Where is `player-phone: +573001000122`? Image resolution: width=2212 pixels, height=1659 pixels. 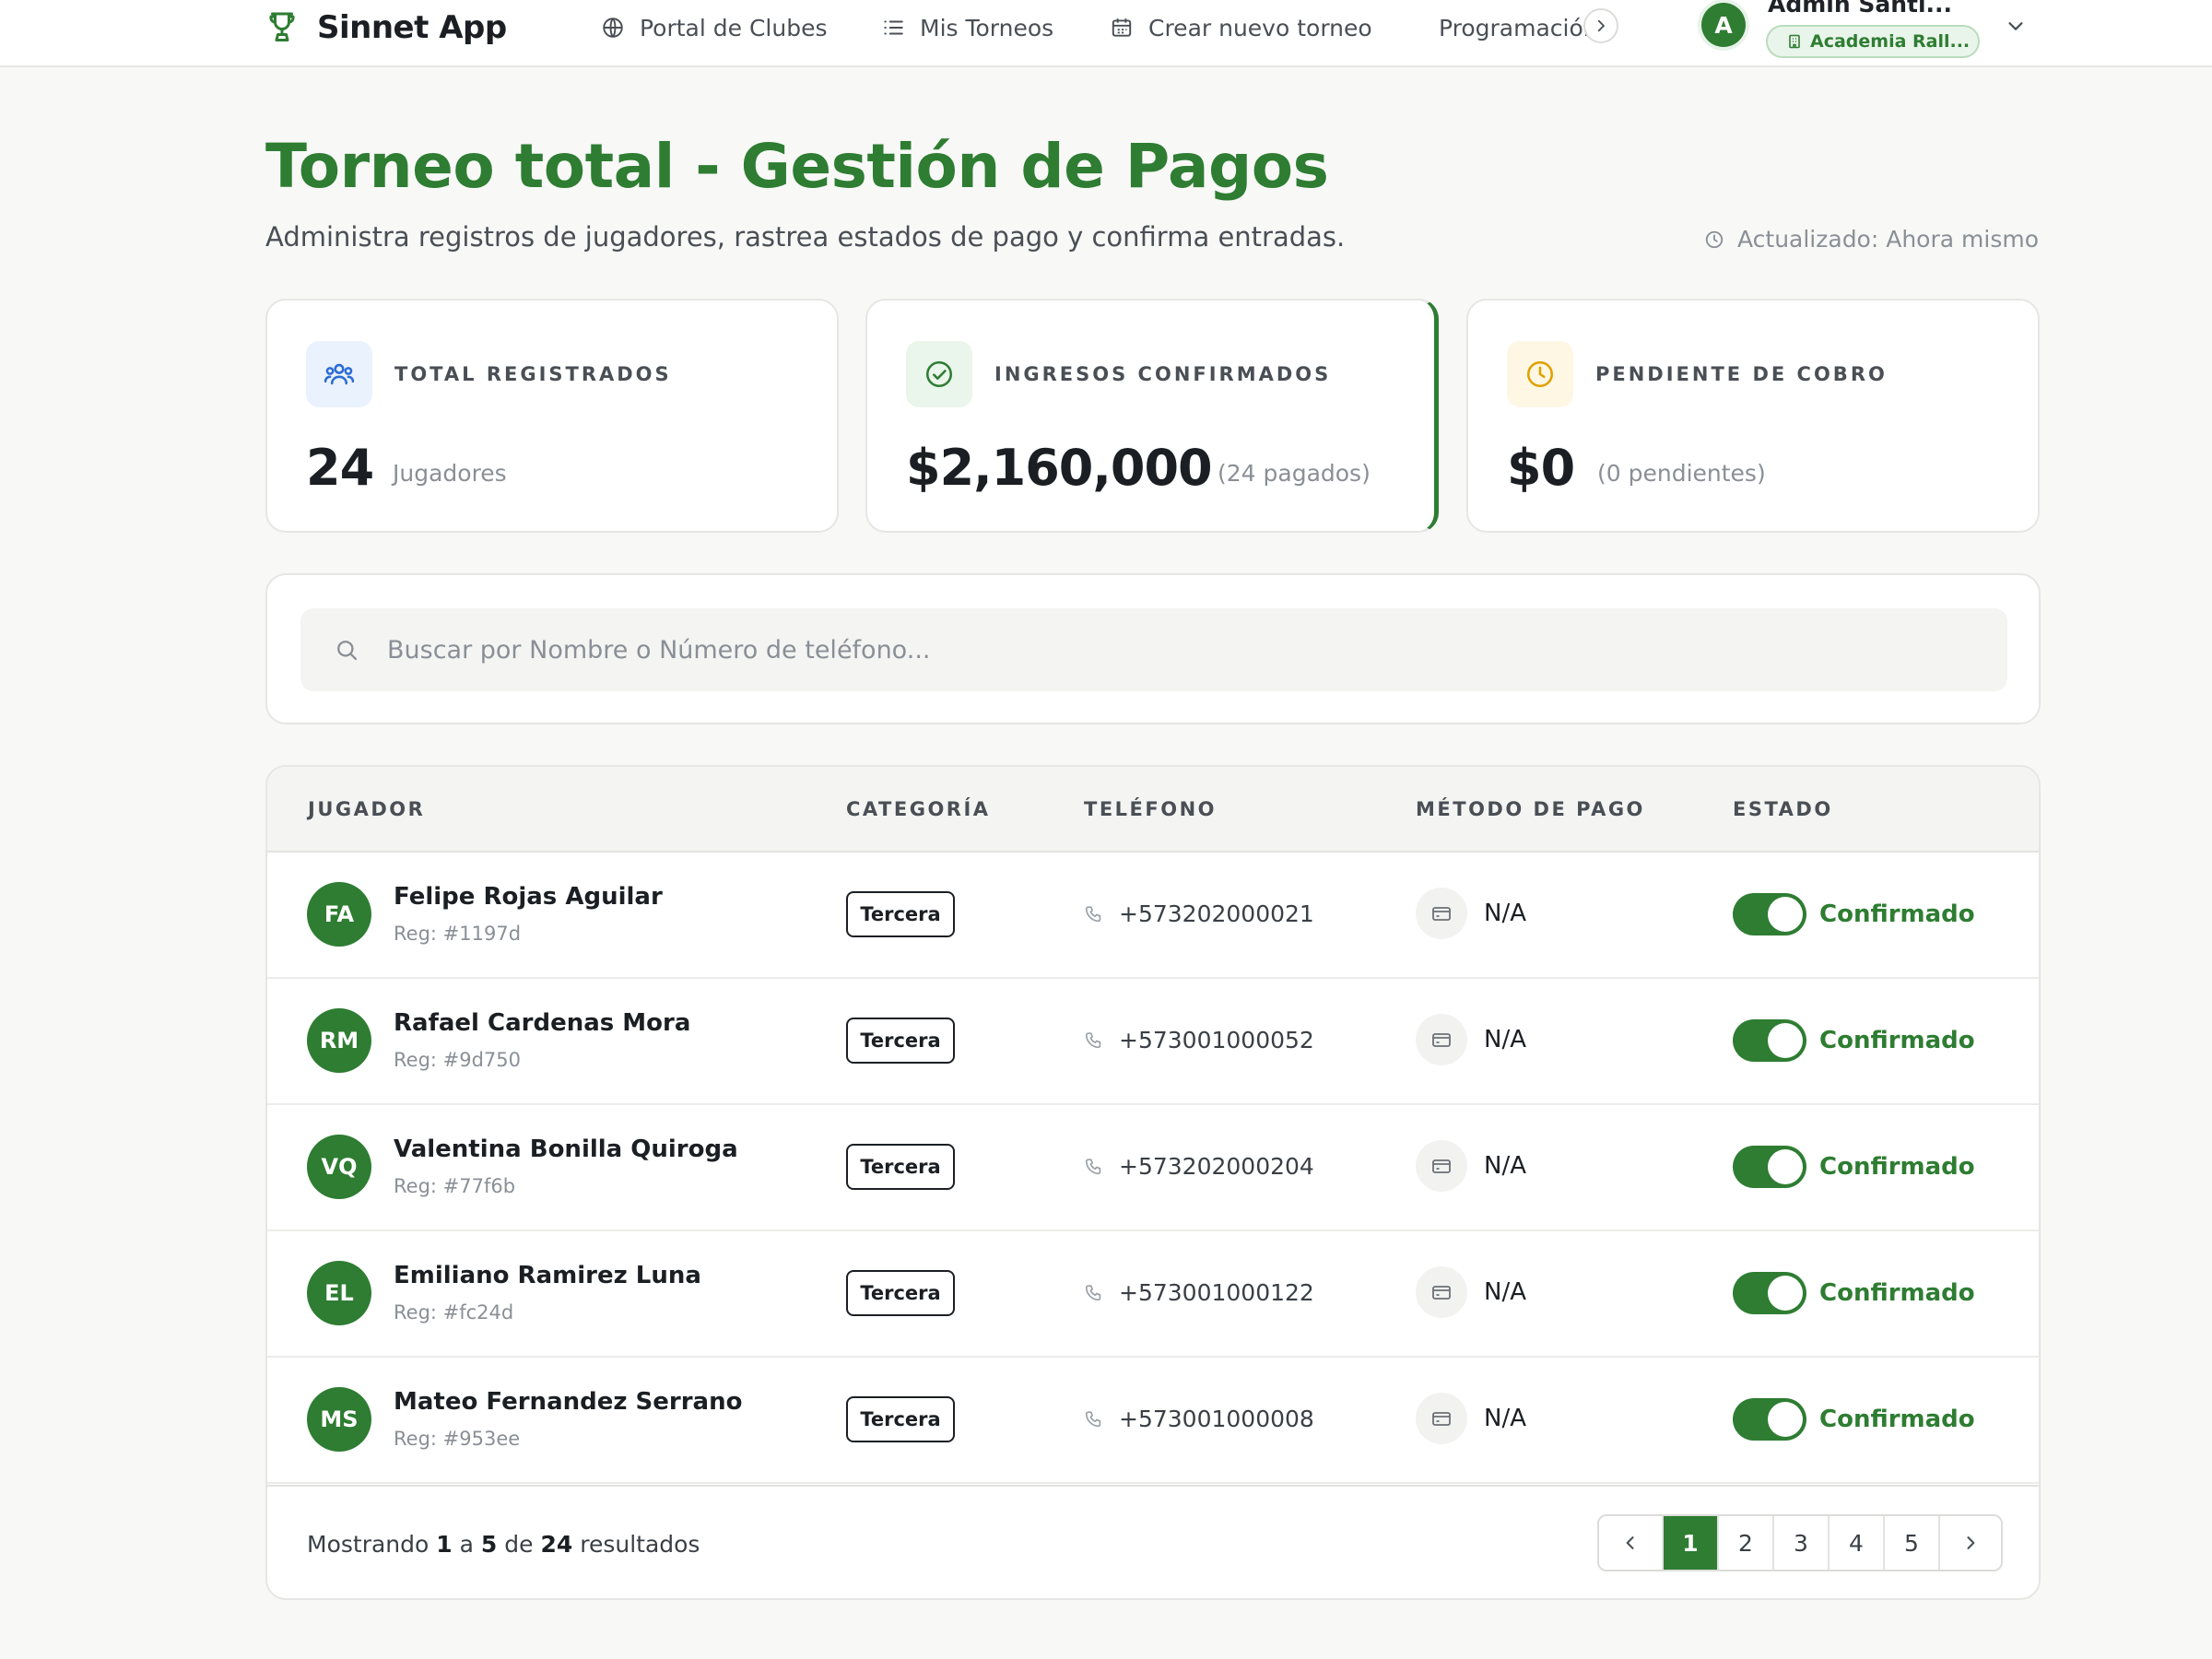 player-phone: +573001000122 is located at coordinates (1199, 1292).